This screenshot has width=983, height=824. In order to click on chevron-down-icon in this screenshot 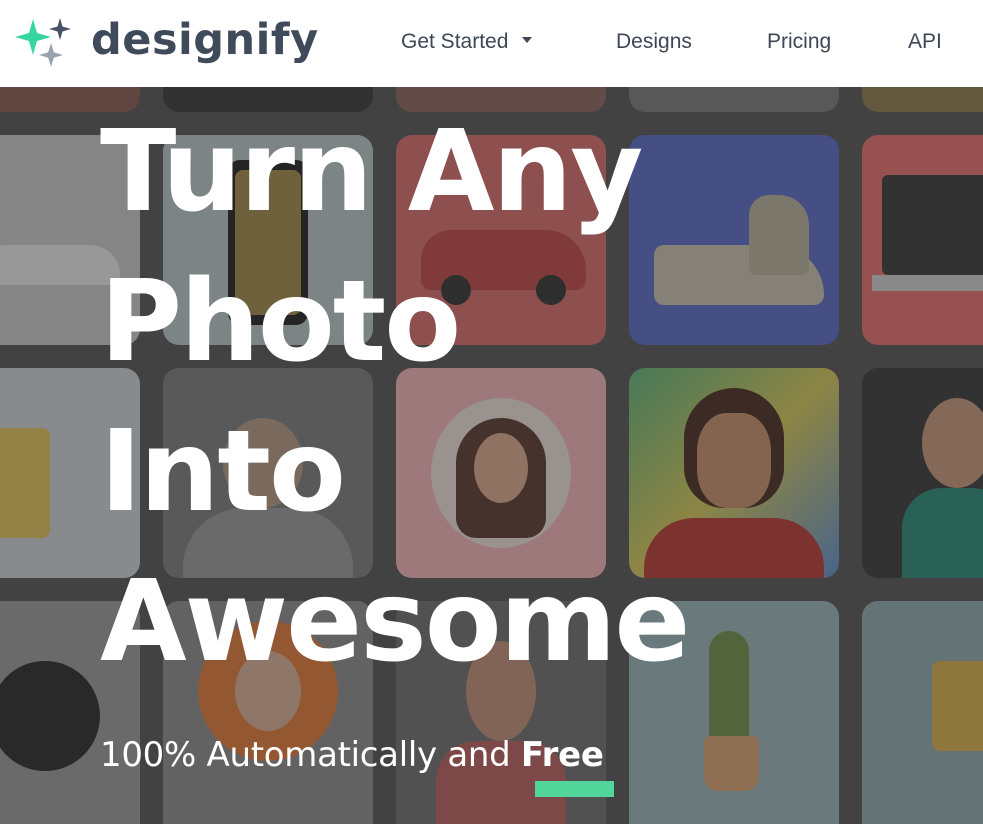, I will do `click(527, 40)`.